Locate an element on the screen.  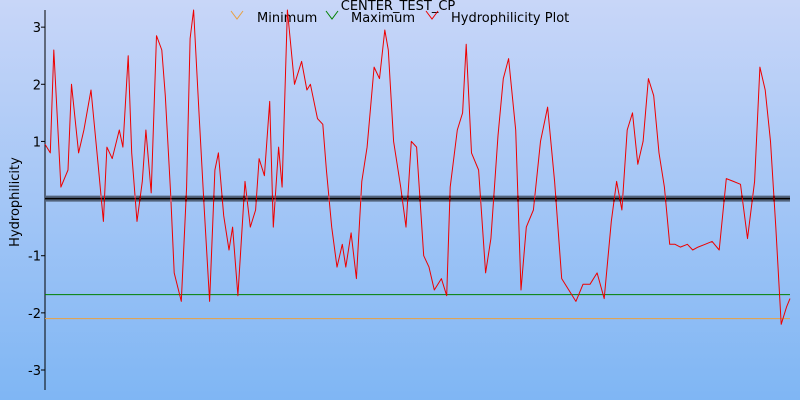
y-tick-label: 2 is located at coordinates (37, 85).